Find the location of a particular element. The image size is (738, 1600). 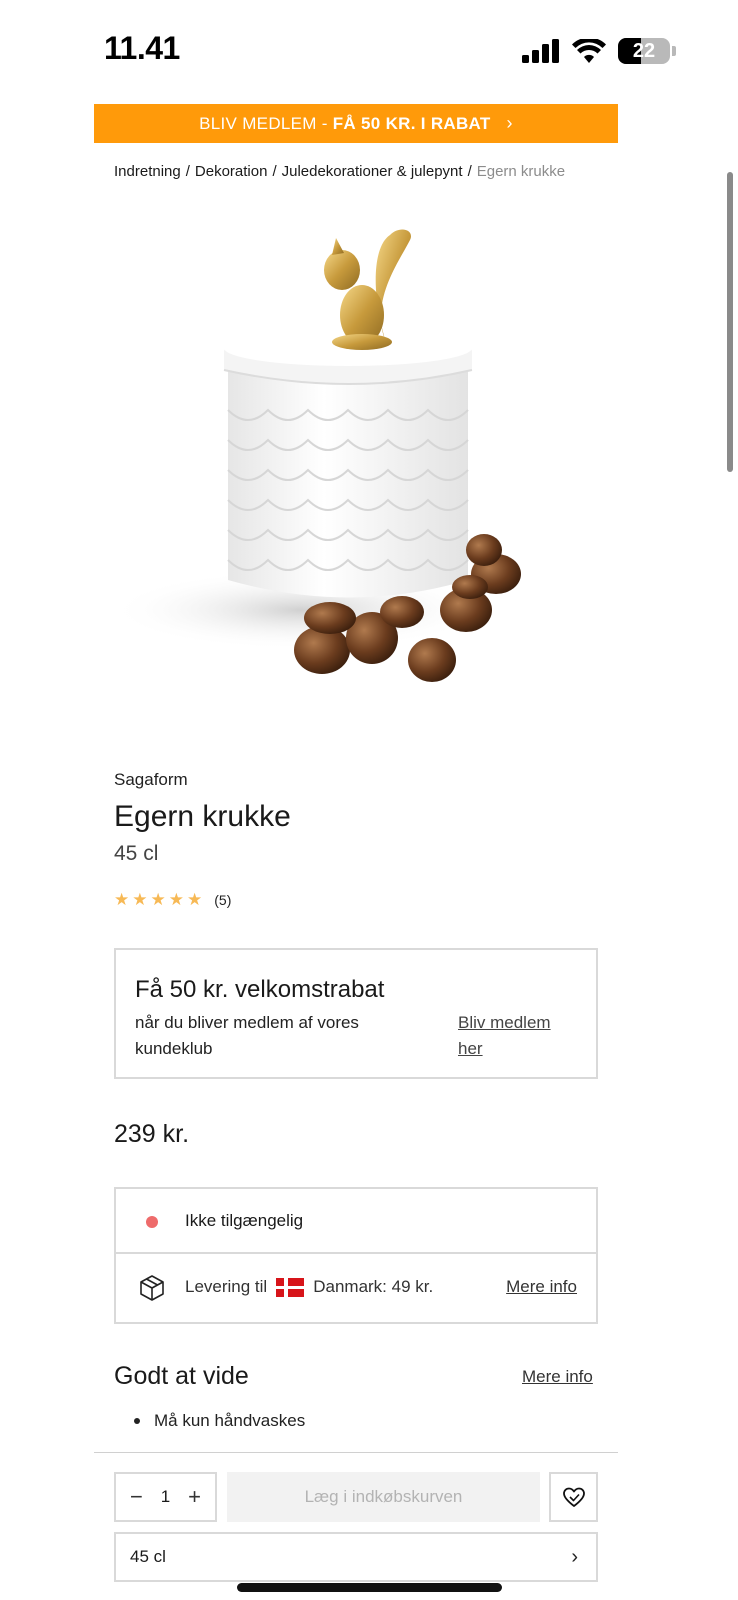

delivery-info: Levering til Danmark: 49 kr. is located at coordinates (309, 1287).